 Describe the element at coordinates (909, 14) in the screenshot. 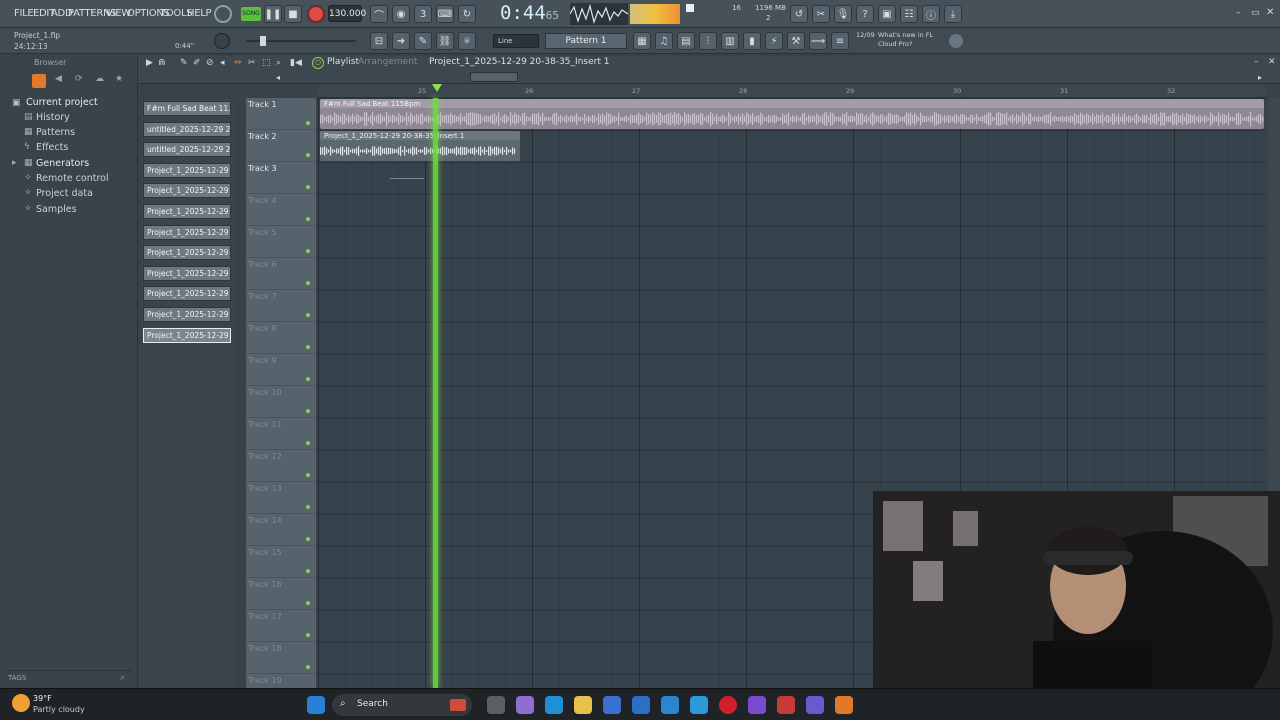

I see `mixer-icon: ☷` at that location.